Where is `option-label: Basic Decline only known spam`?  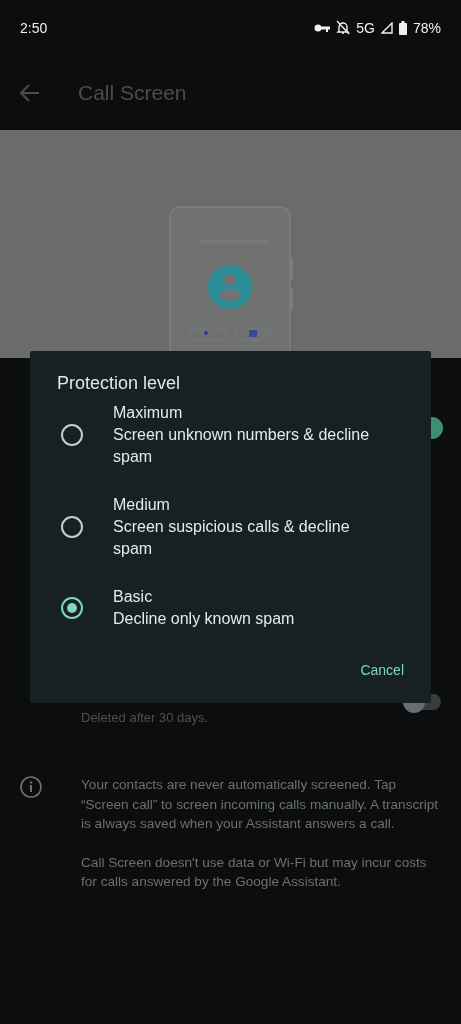
option-label: Basic Decline only known spam is located at coordinates (204, 608).